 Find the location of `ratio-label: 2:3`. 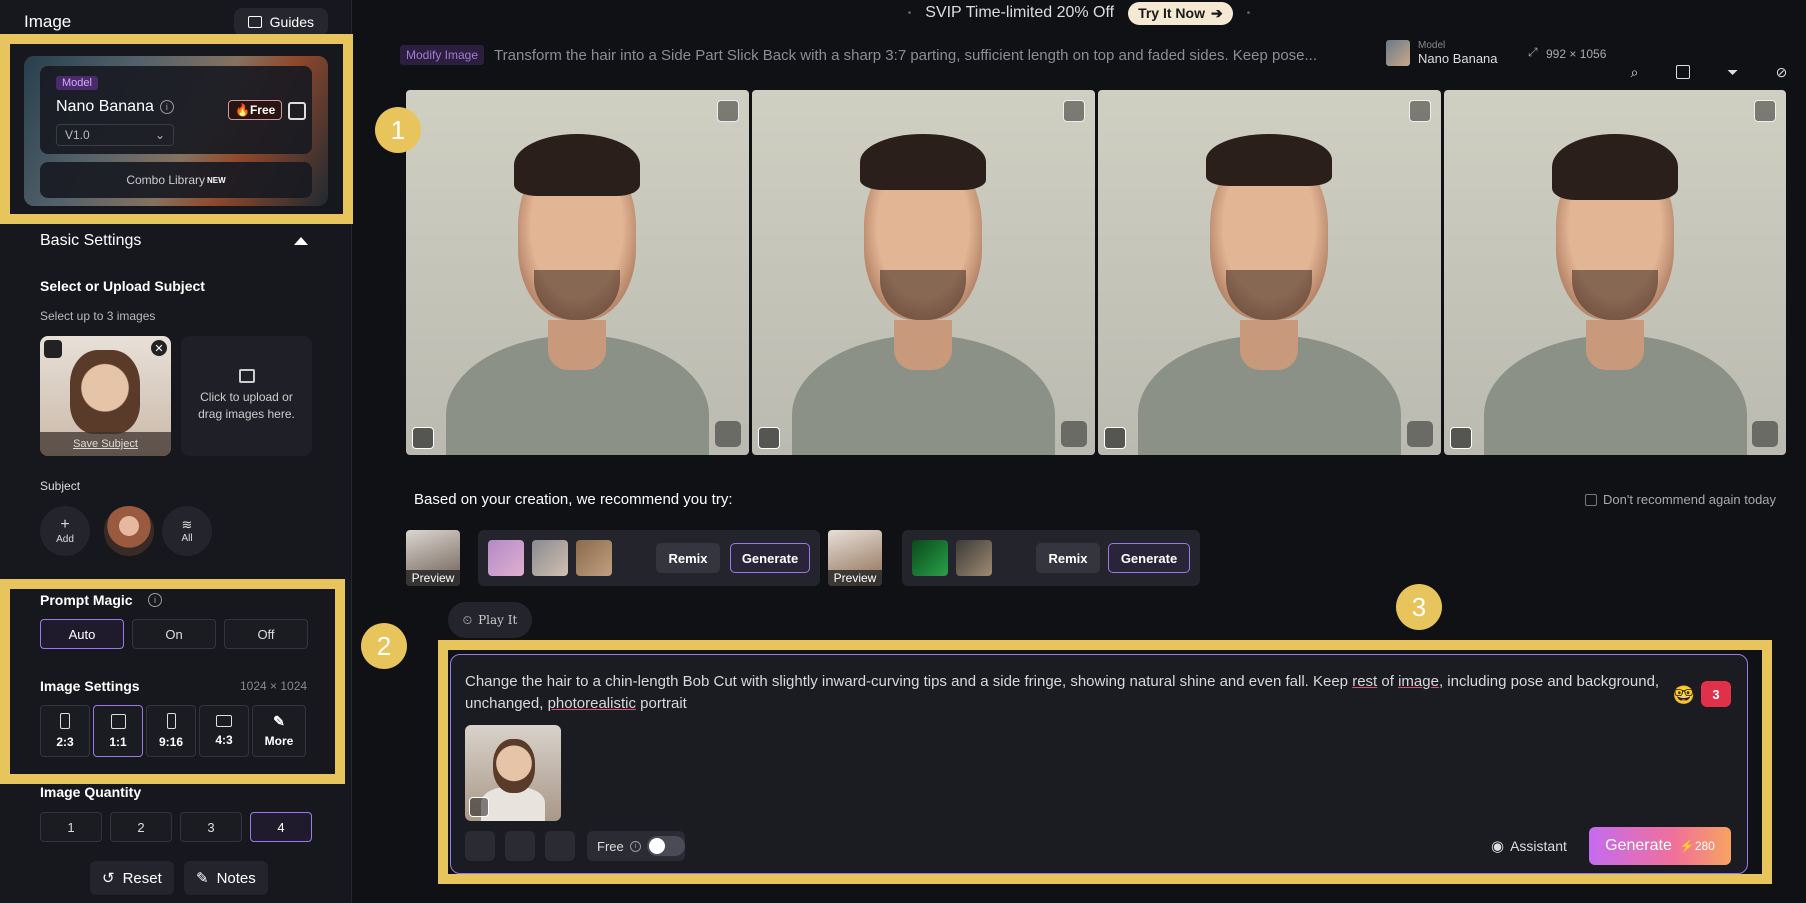

ratio-label: 2:3 is located at coordinates (65, 742).